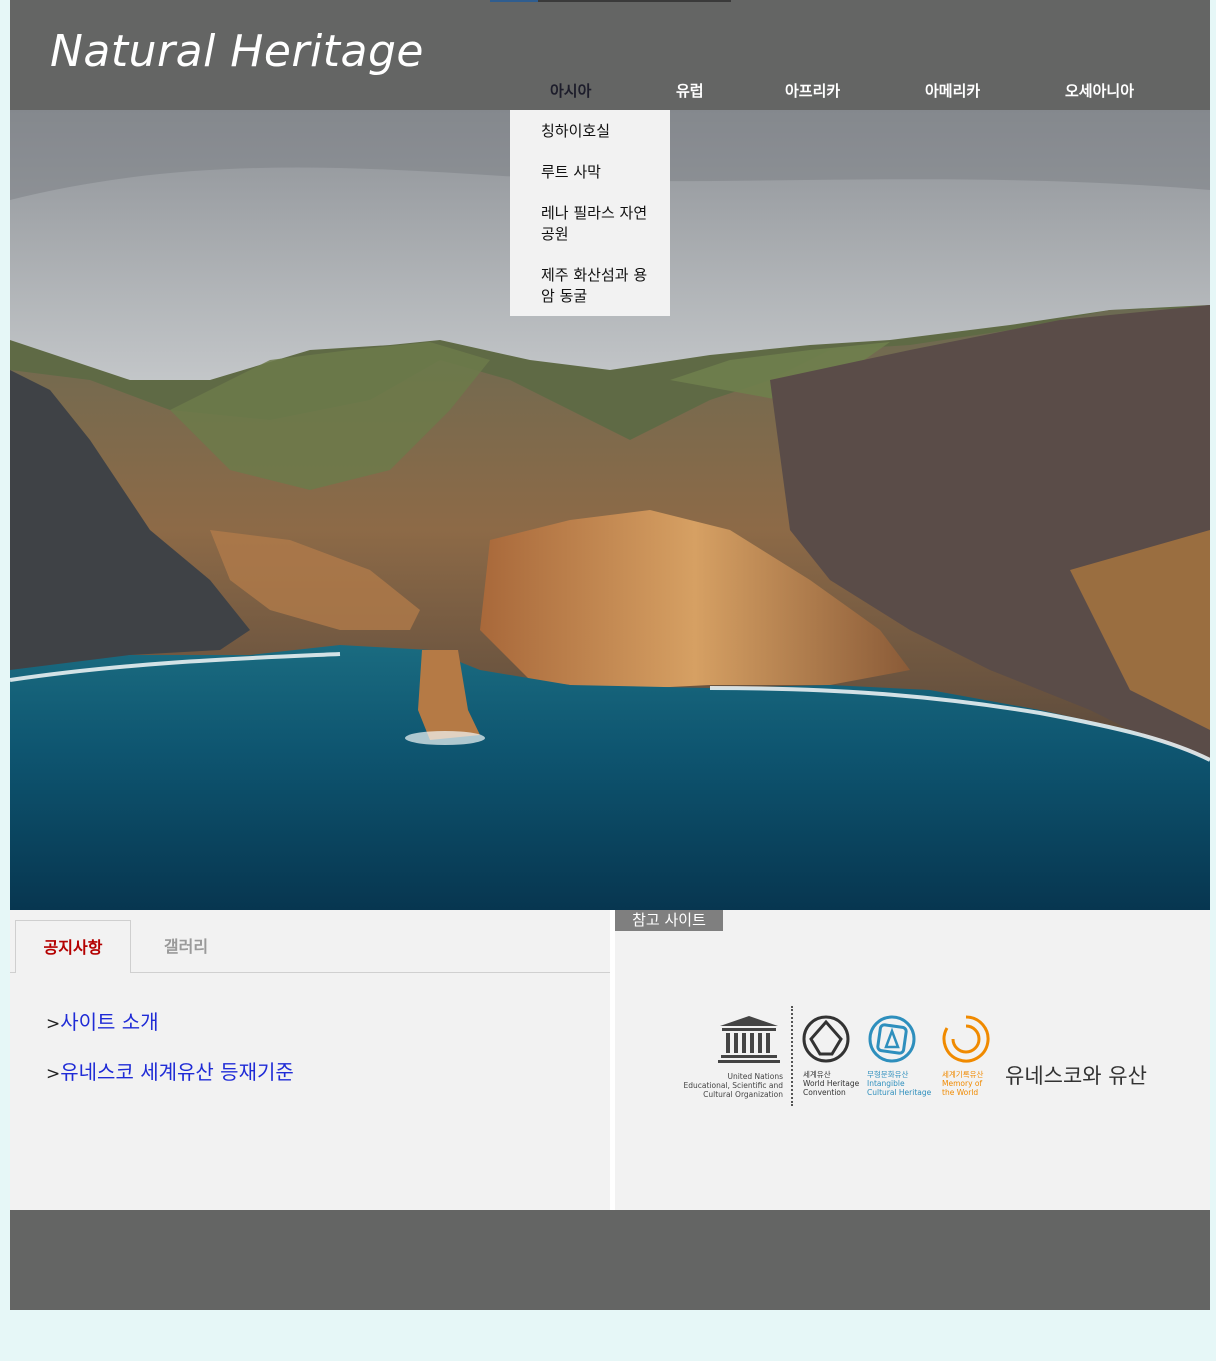 The width and height of the screenshot is (1216, 1361). What do you see at coordinates (1076, 1076) in the screenshot?
I see `banner-title: 유네스코와 유산` at bounding box center [1076, 1076].